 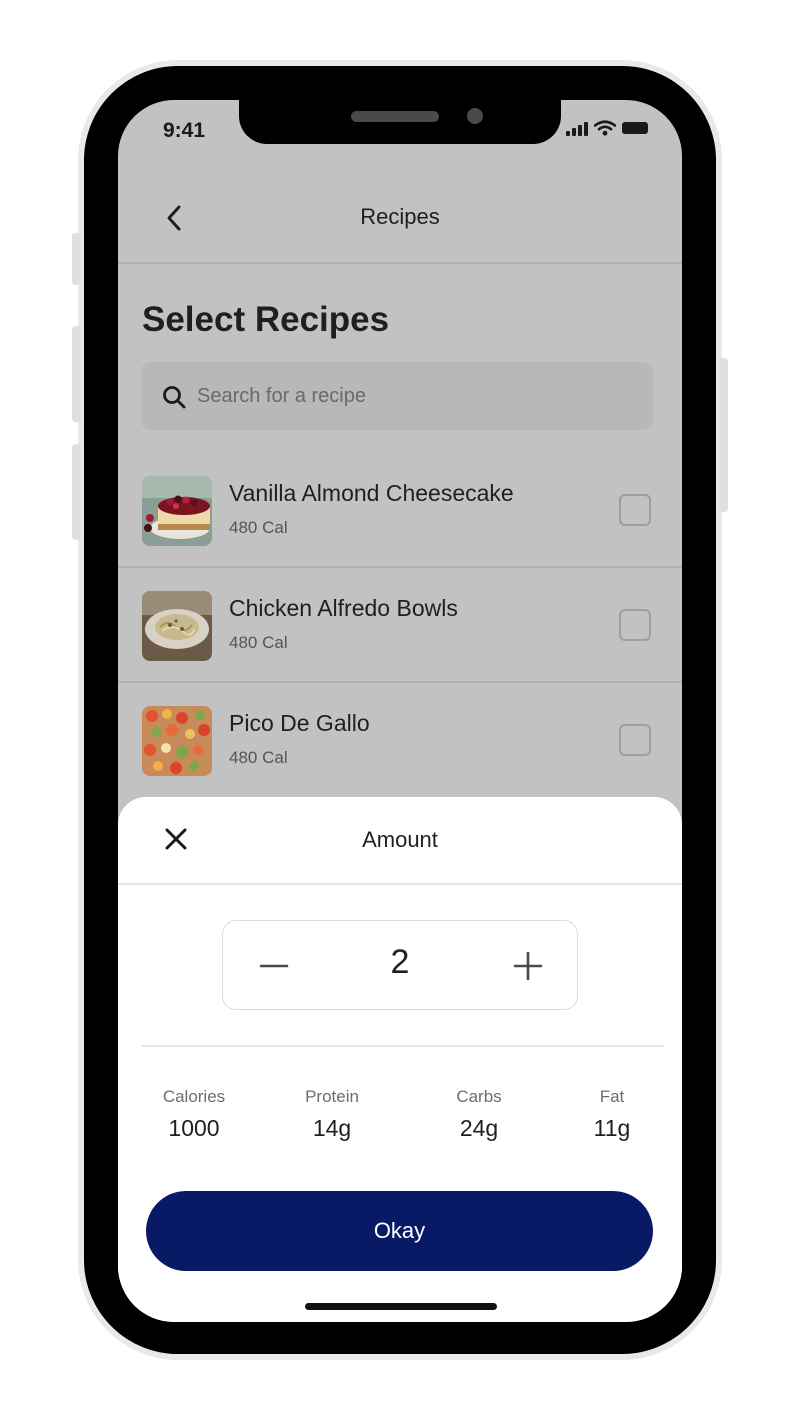 I want to click on recipe-thumbnail-pico-de-gallo, so click(x=177, y=741).